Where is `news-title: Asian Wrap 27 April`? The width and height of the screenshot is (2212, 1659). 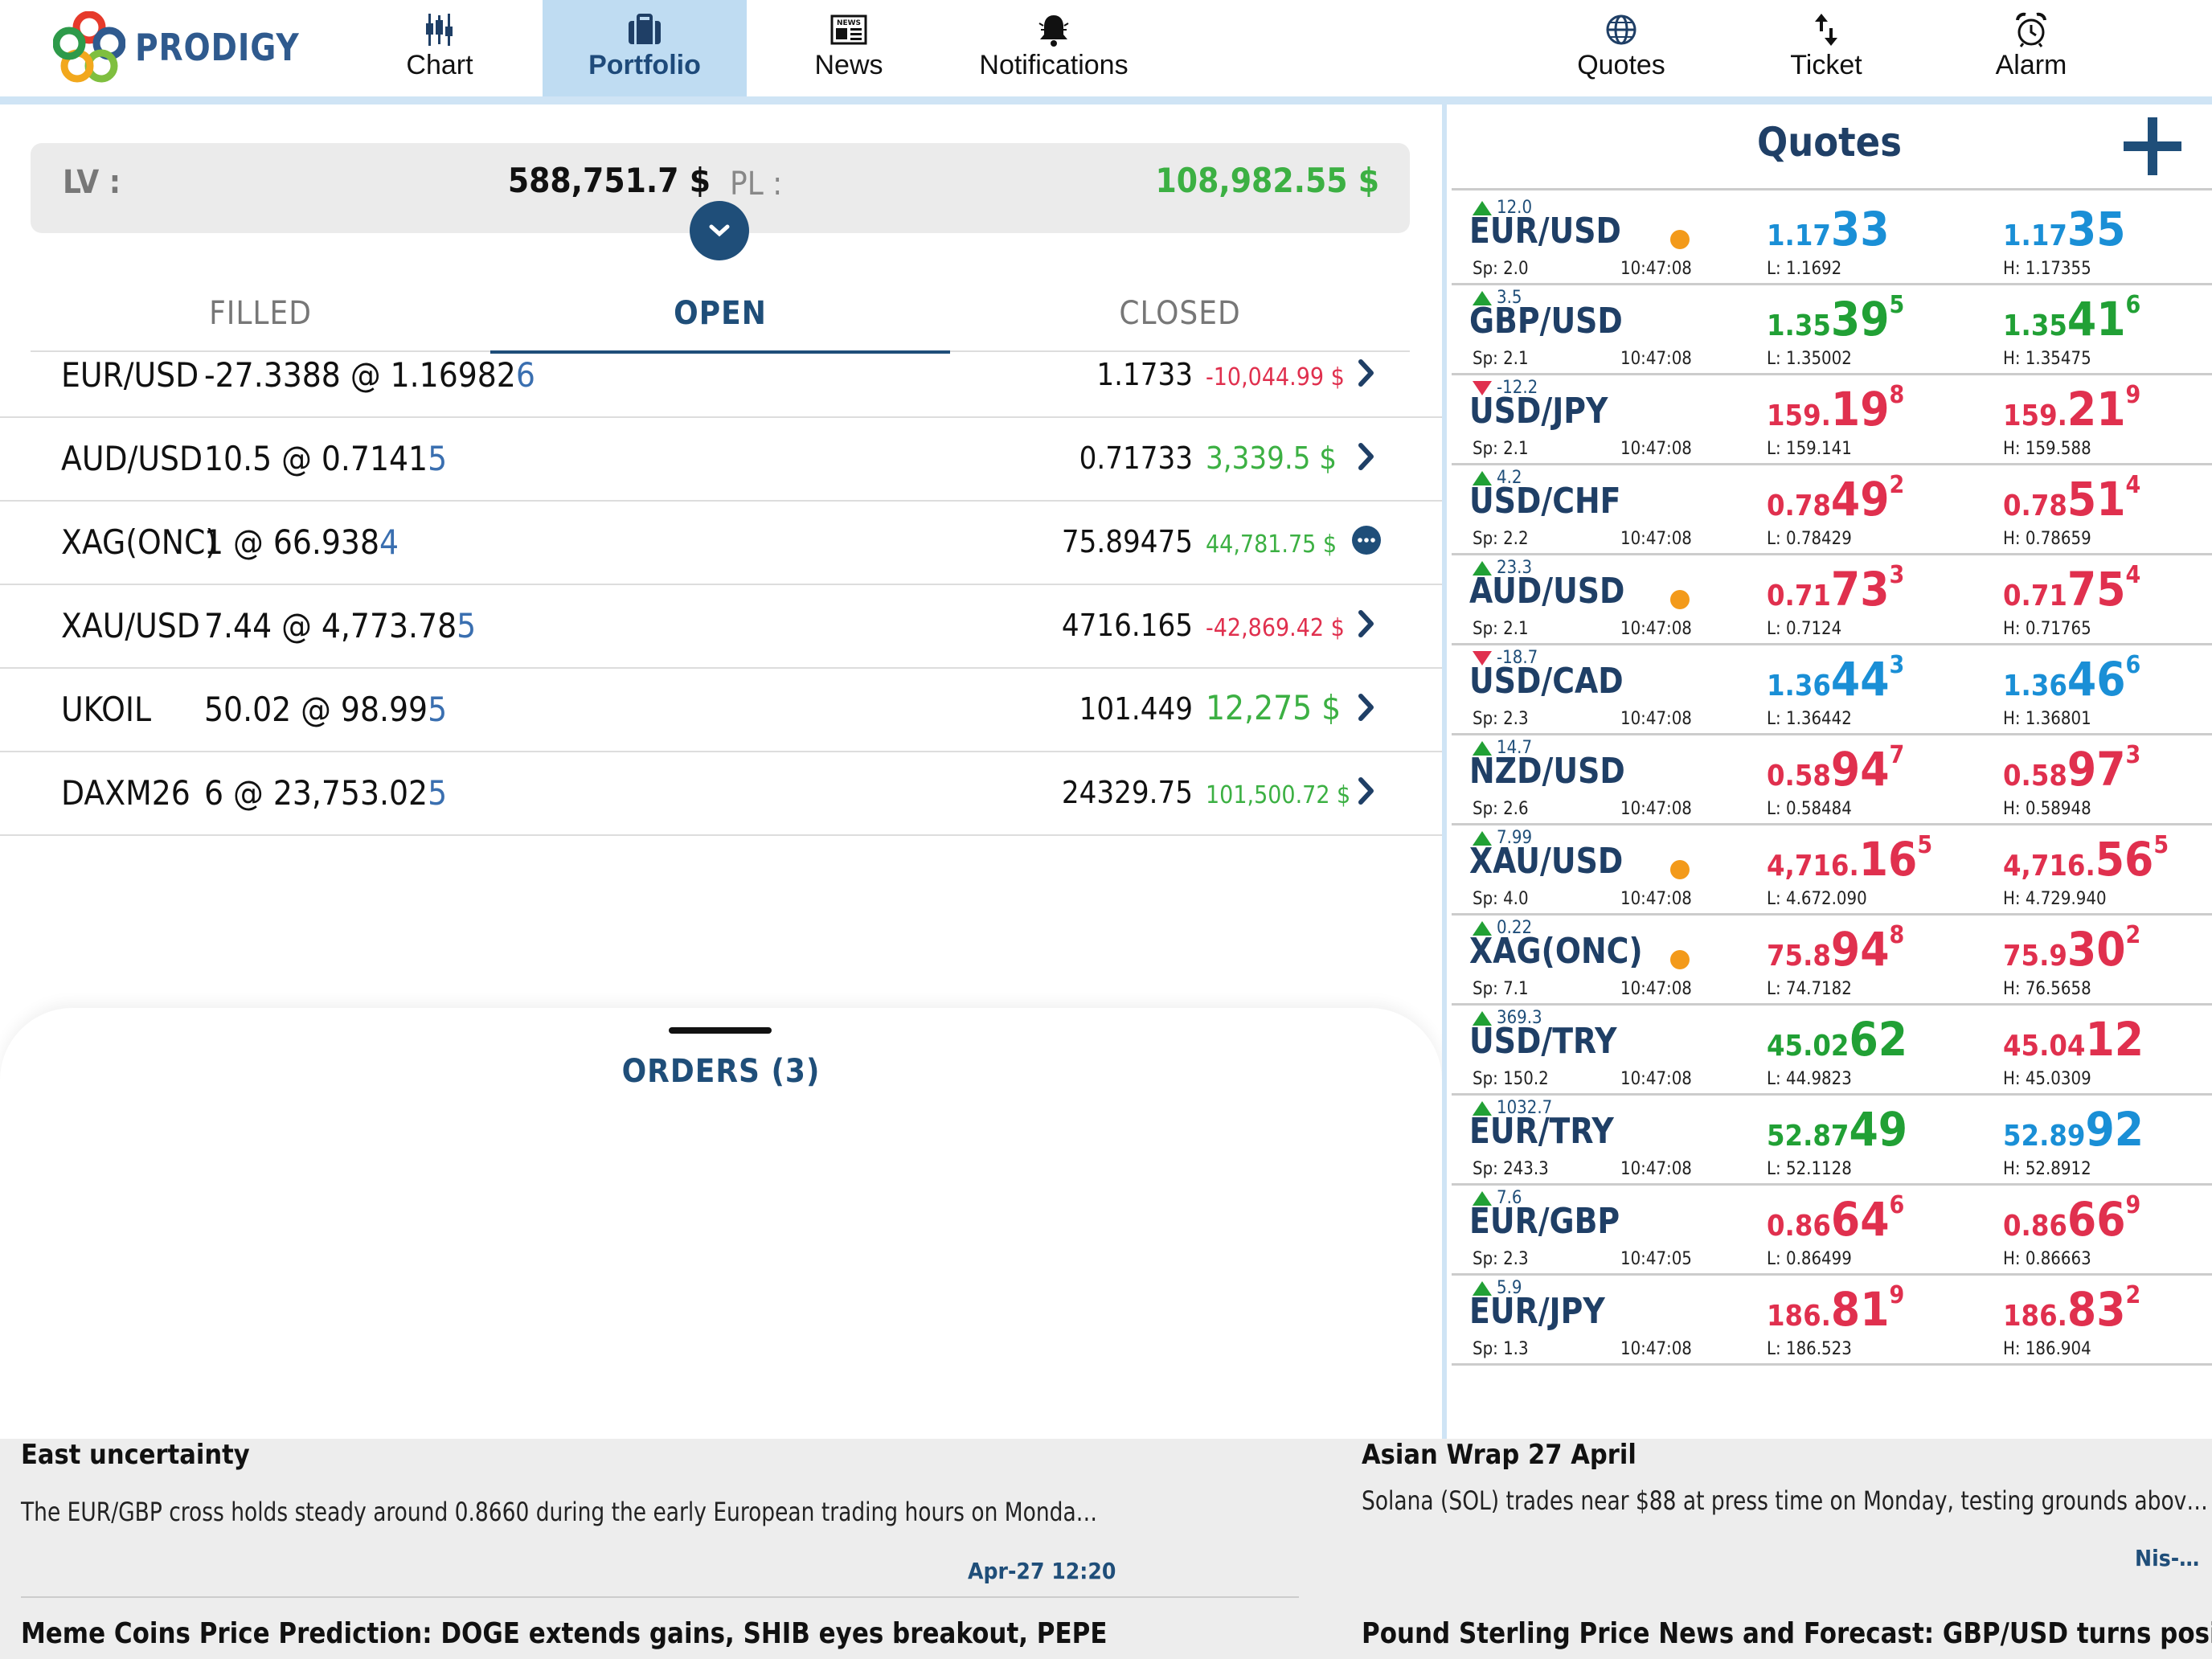
news-title: Asian Wrap 27 April is located at coordinates (1723, 1455).